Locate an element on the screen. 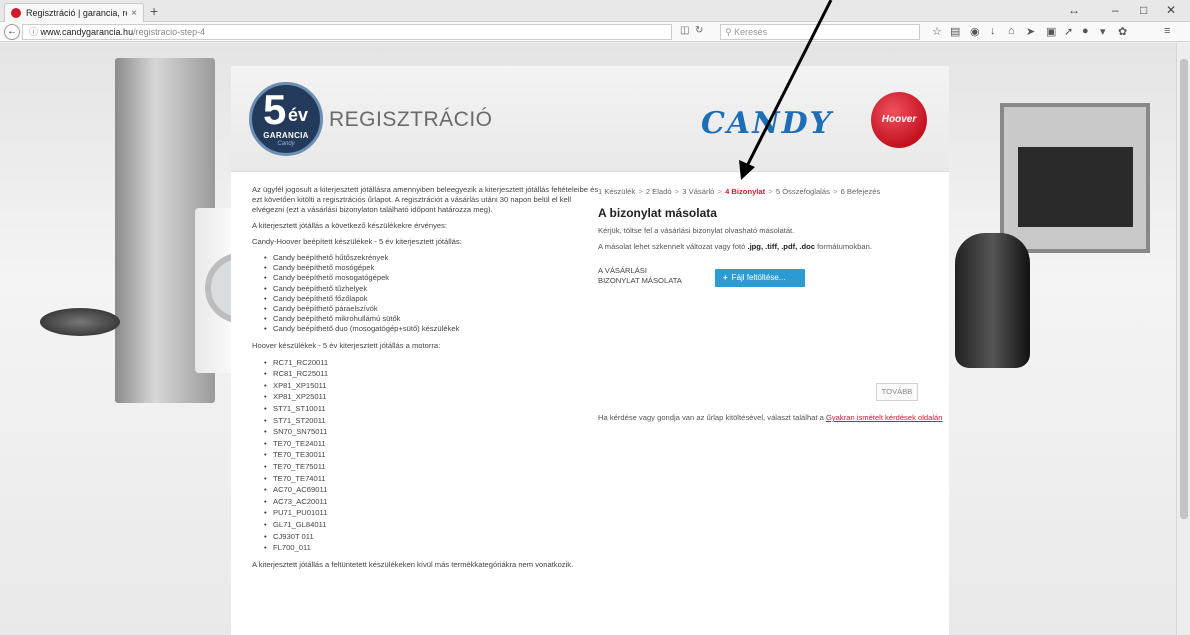  list-item: TE70_TE75011 is located at coordinates (433, 467).